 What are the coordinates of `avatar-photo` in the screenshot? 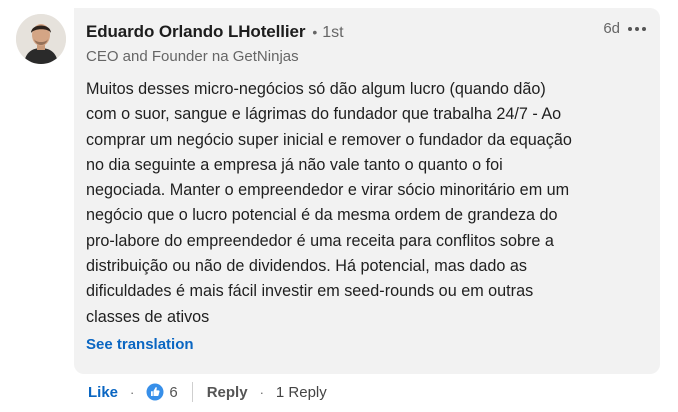 It's located at (41, 39).